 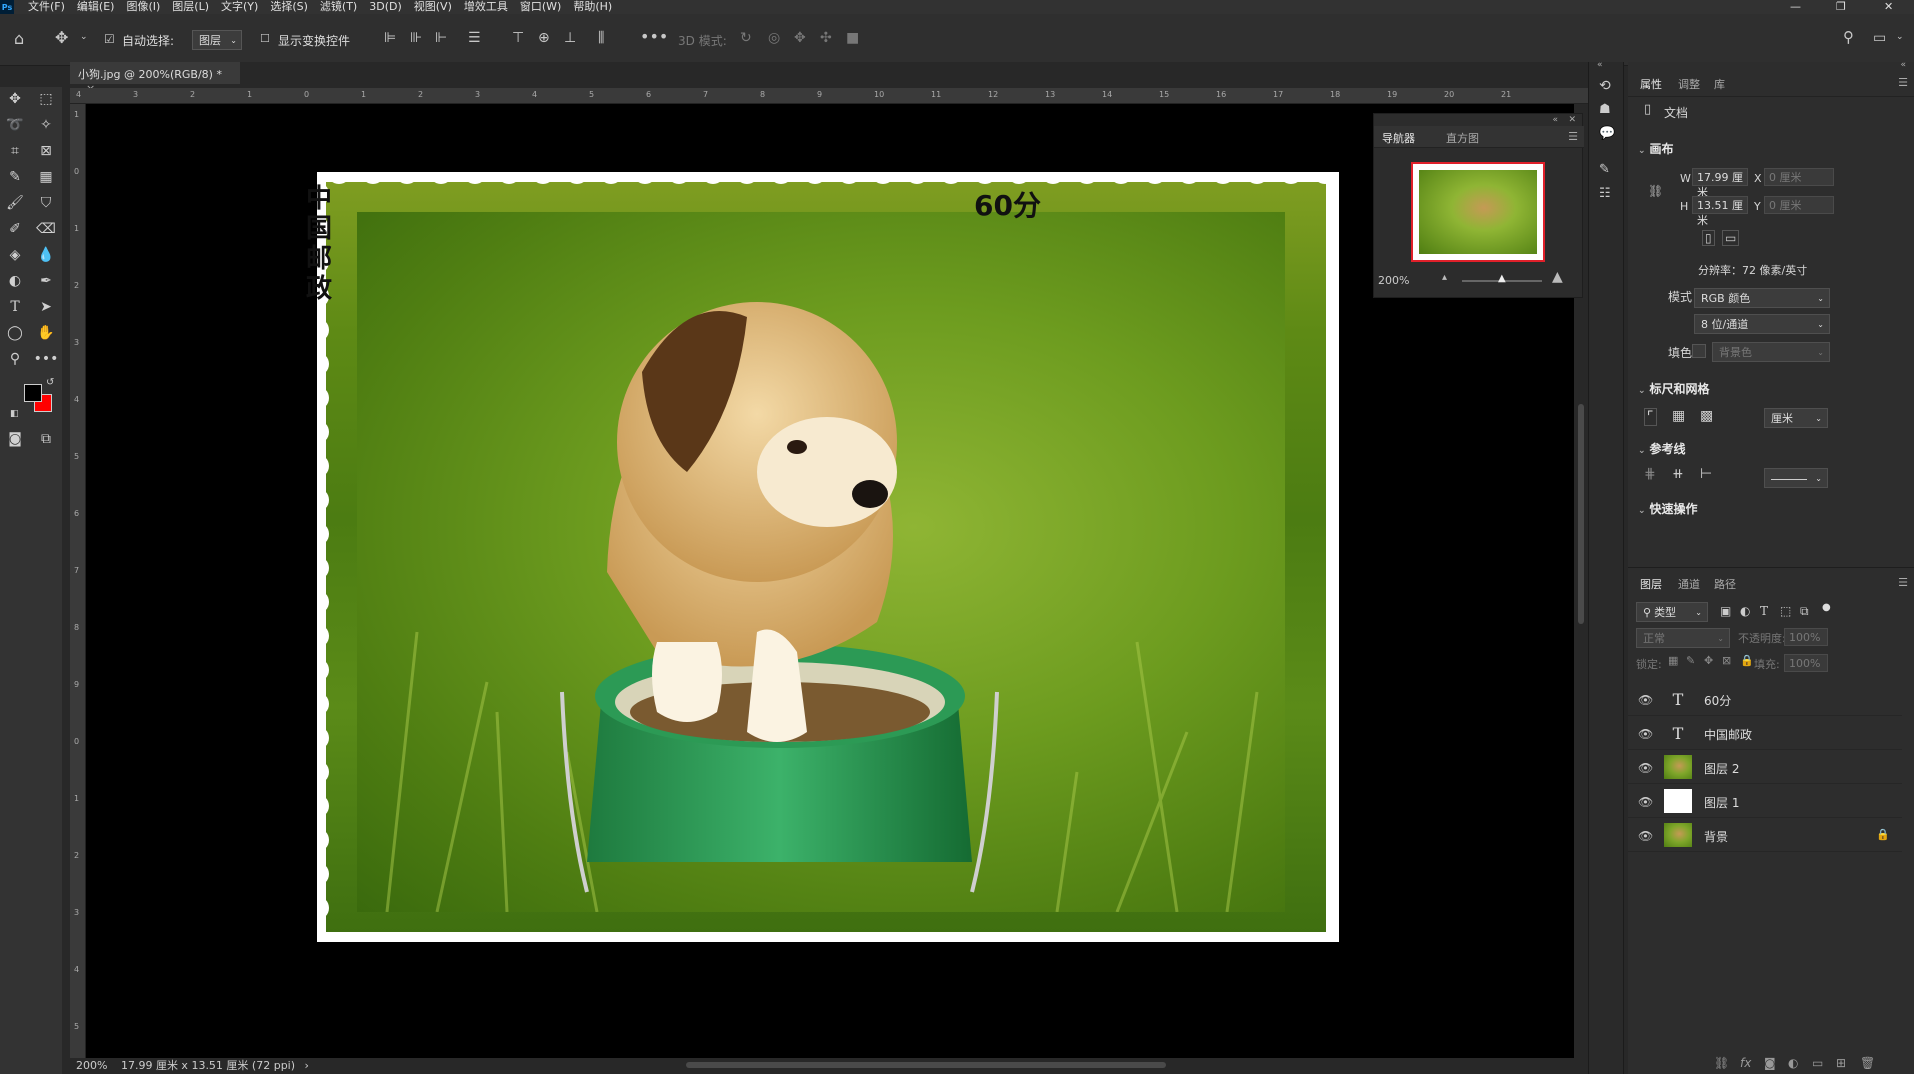 I want to click on tab-paths: 路径, so click(x=1725, y=584).